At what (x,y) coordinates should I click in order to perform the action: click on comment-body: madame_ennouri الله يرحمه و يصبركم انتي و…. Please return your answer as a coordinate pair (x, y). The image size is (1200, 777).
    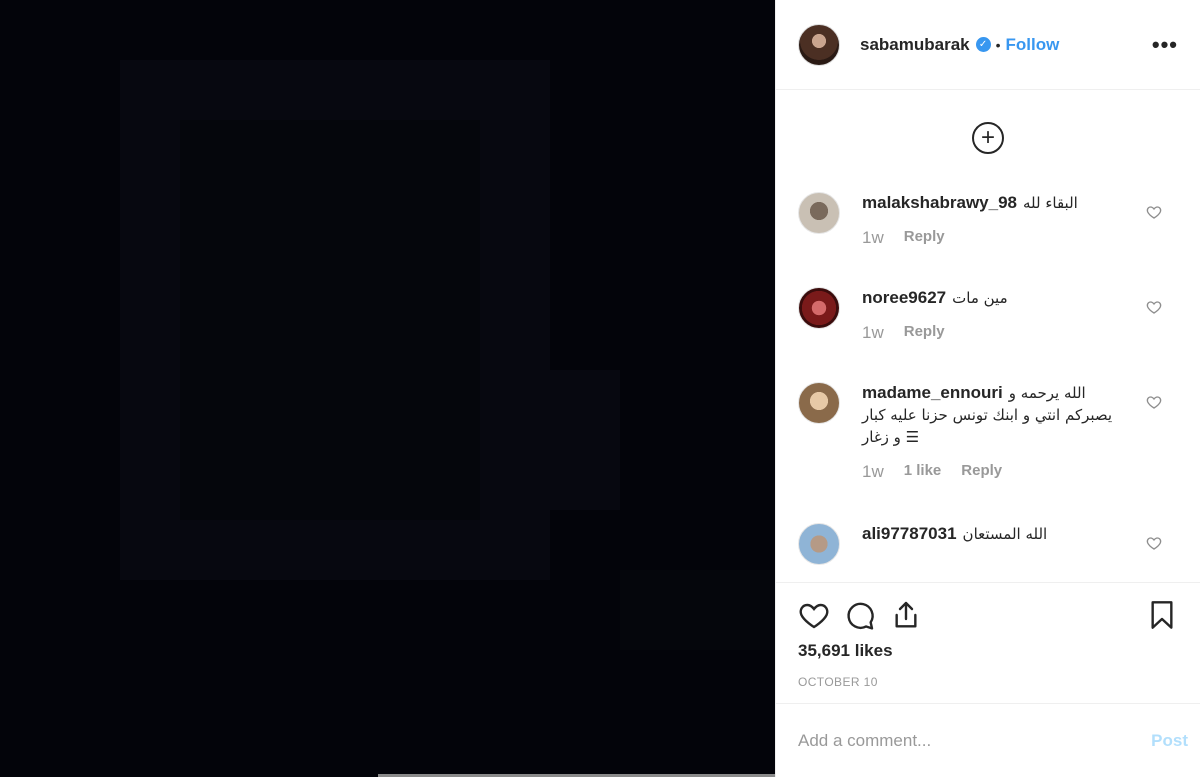
    Looking at the image, I should click on (992, 432).